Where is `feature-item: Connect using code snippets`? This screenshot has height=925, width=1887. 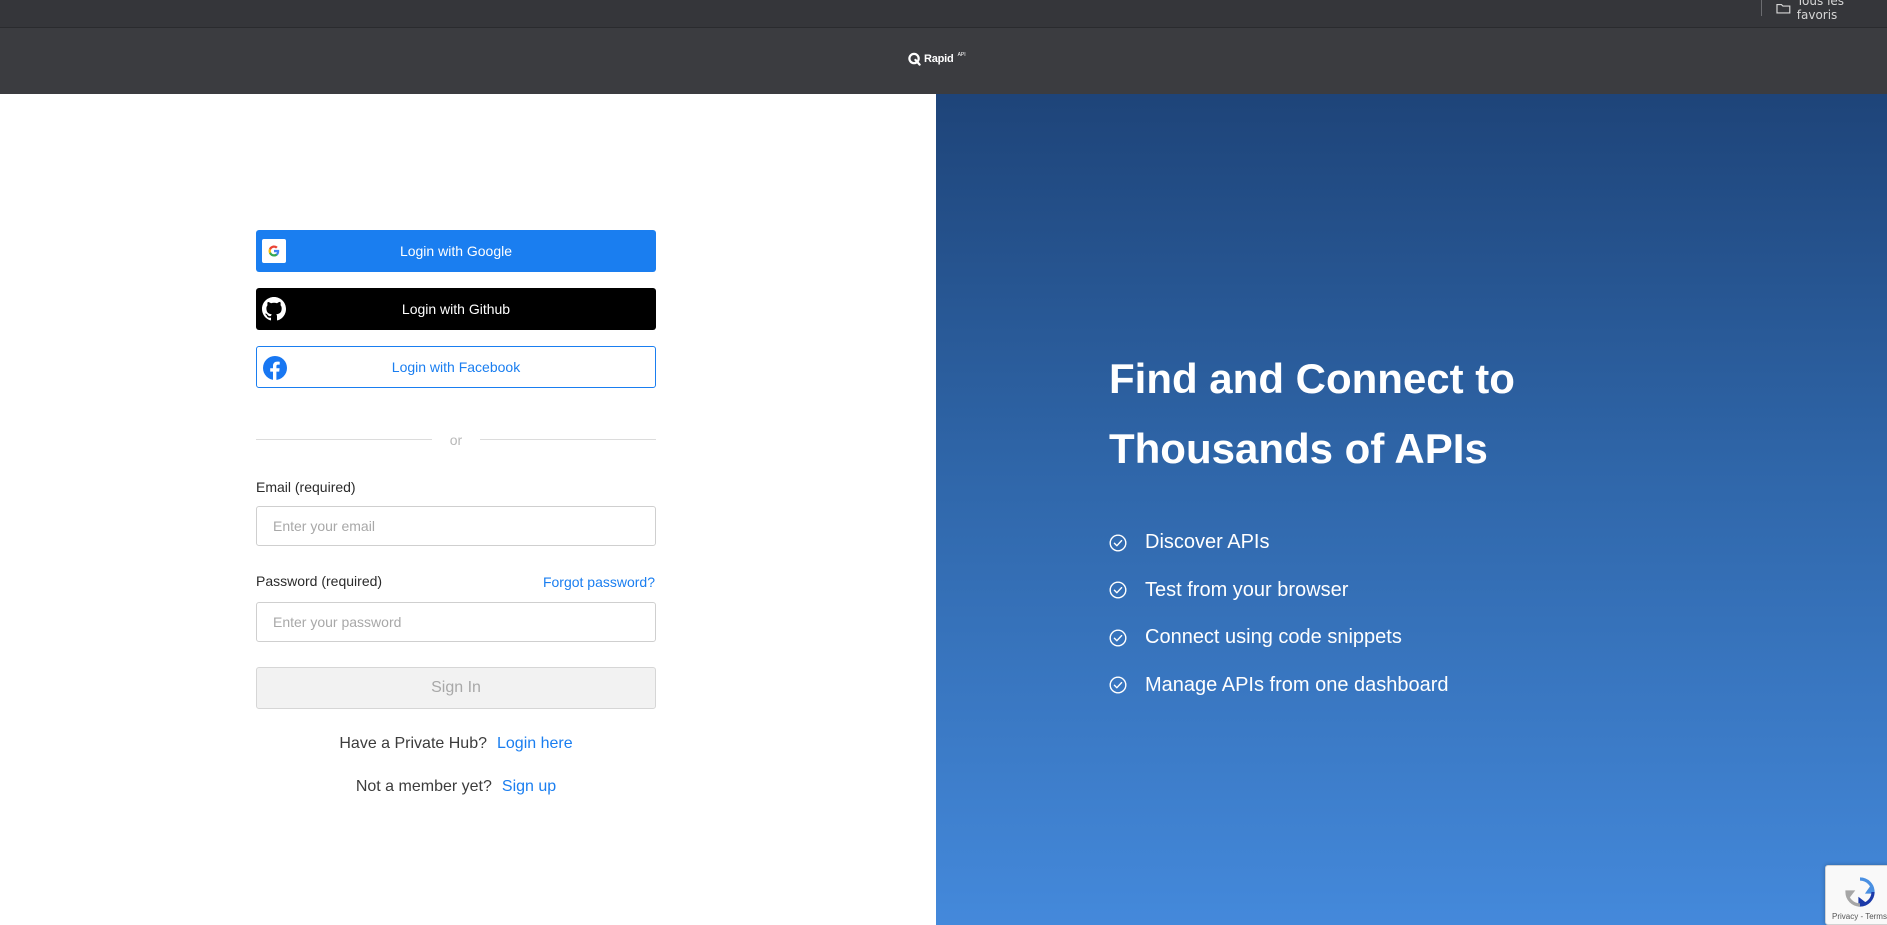 feature-item: Connect using code snippets is located at coordinates (1279, 638).